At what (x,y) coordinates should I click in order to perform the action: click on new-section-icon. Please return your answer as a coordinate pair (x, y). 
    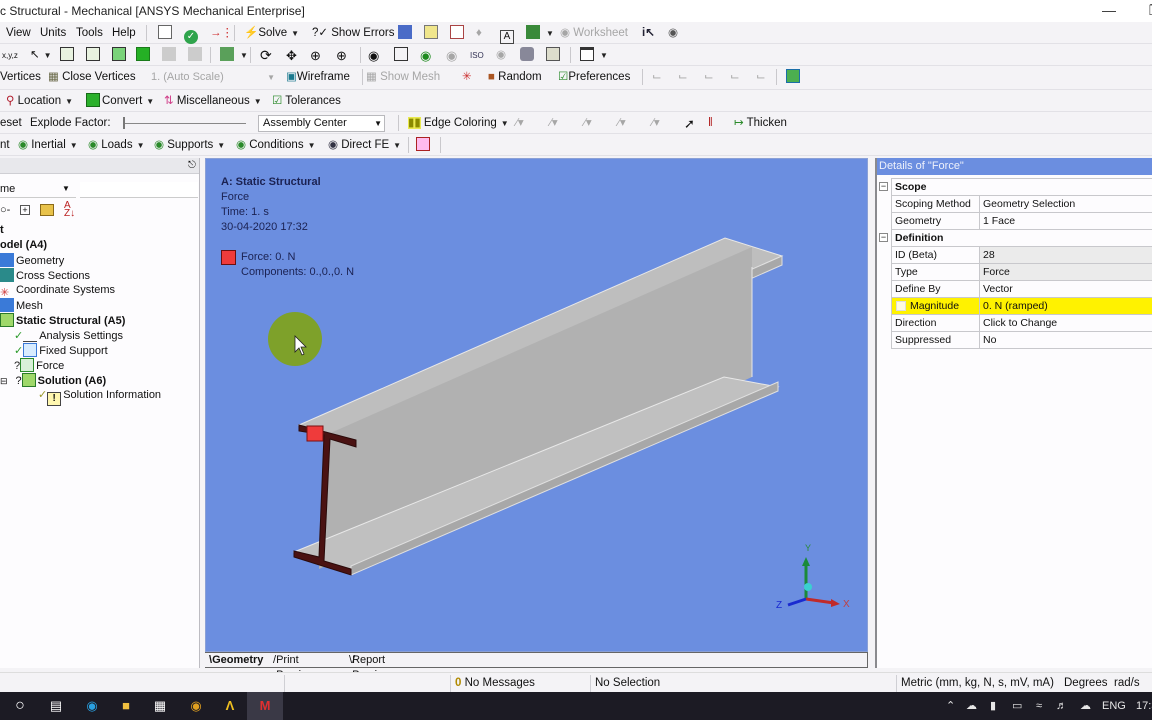
    Looking at the image, I should click on (406, 33).